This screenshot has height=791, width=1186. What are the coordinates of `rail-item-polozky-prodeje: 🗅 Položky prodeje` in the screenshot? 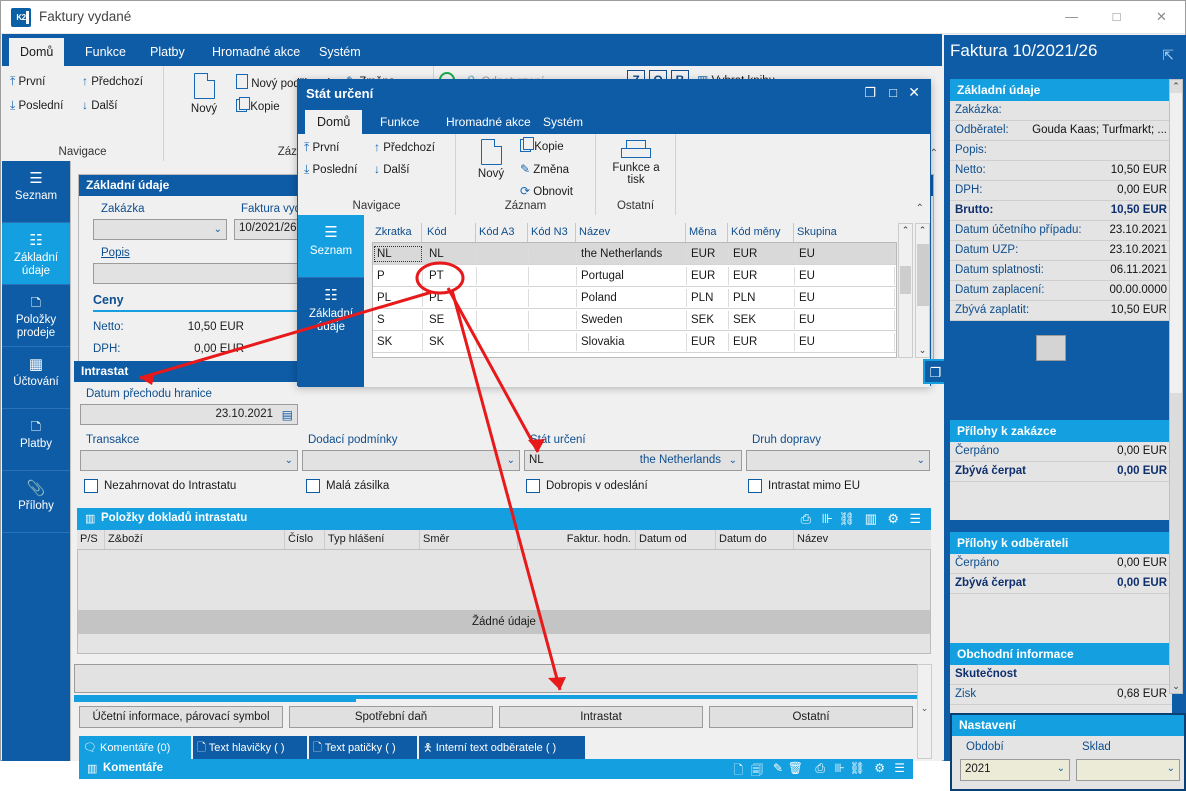 It's located at (36, 316).